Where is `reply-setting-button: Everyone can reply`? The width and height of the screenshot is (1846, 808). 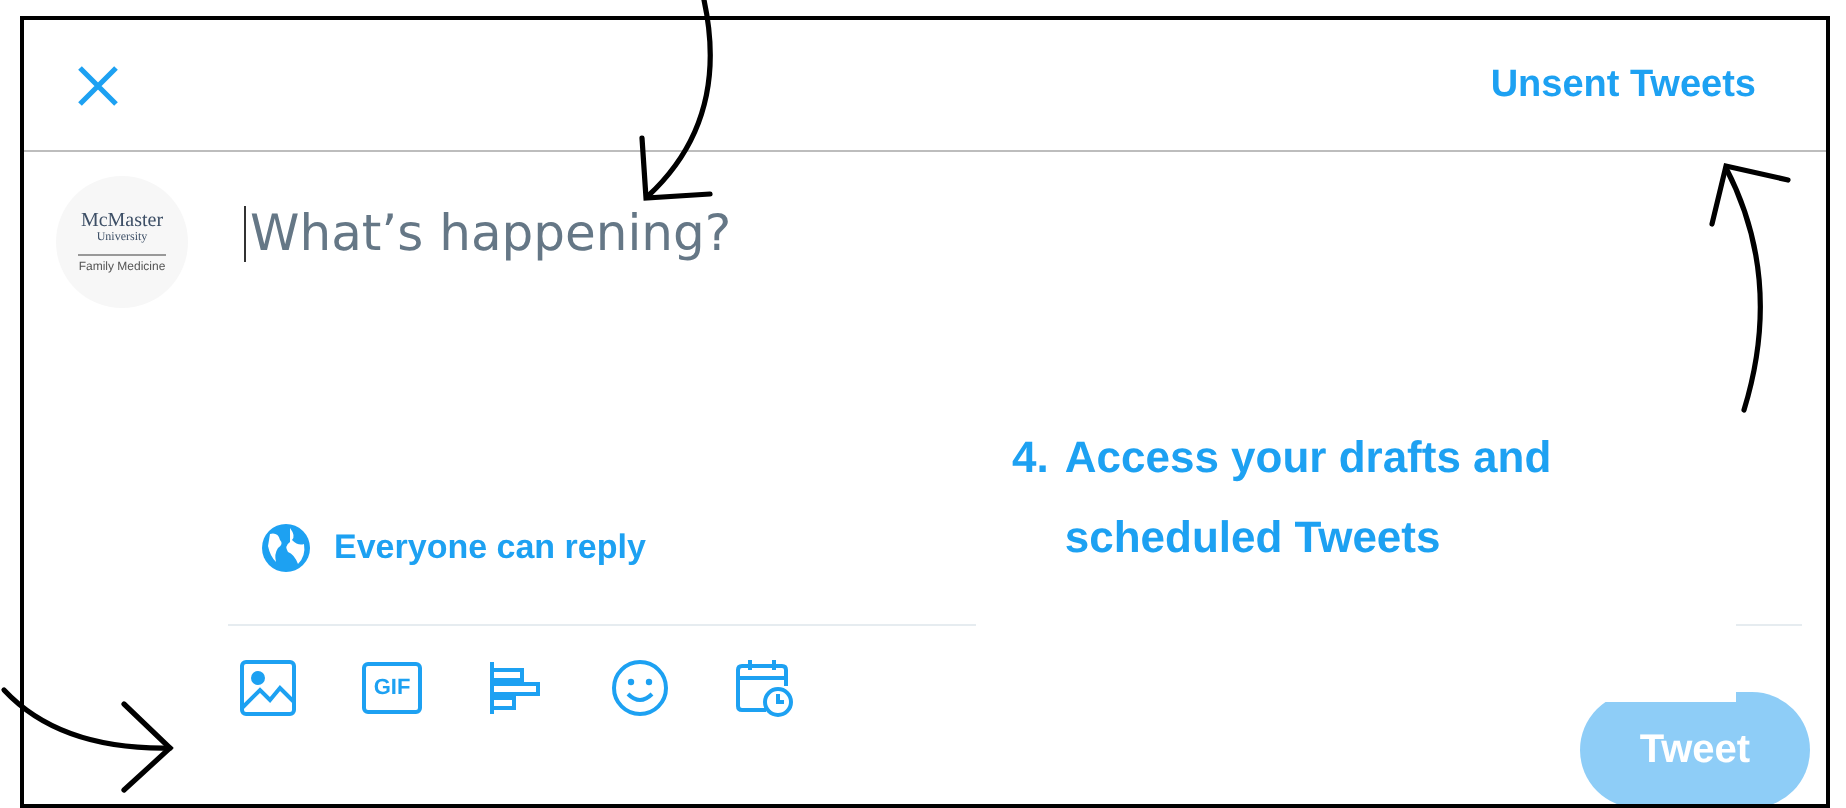 reply-setting-button: Everyone can reply is located at coordinates (453, 548).